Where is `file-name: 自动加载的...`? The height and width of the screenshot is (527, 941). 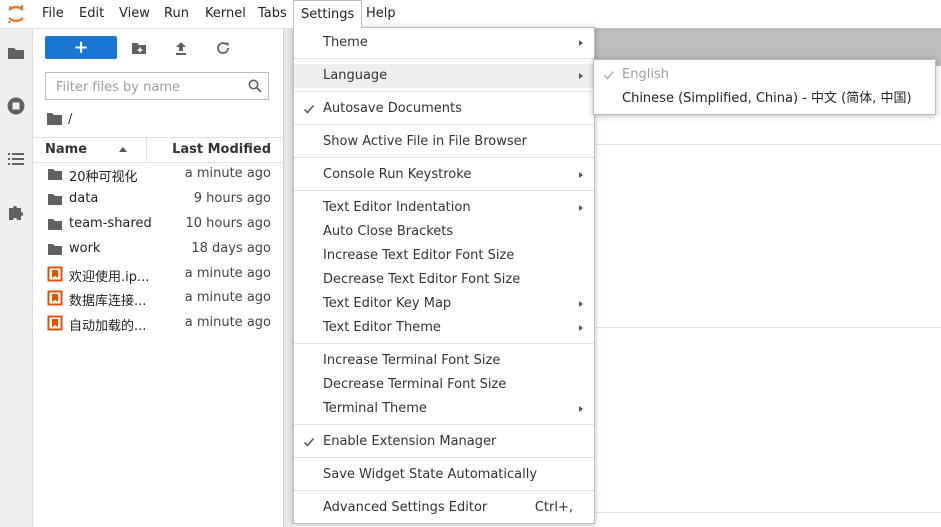 file-name: 自动加载的... is located at coordinates (108, 326).